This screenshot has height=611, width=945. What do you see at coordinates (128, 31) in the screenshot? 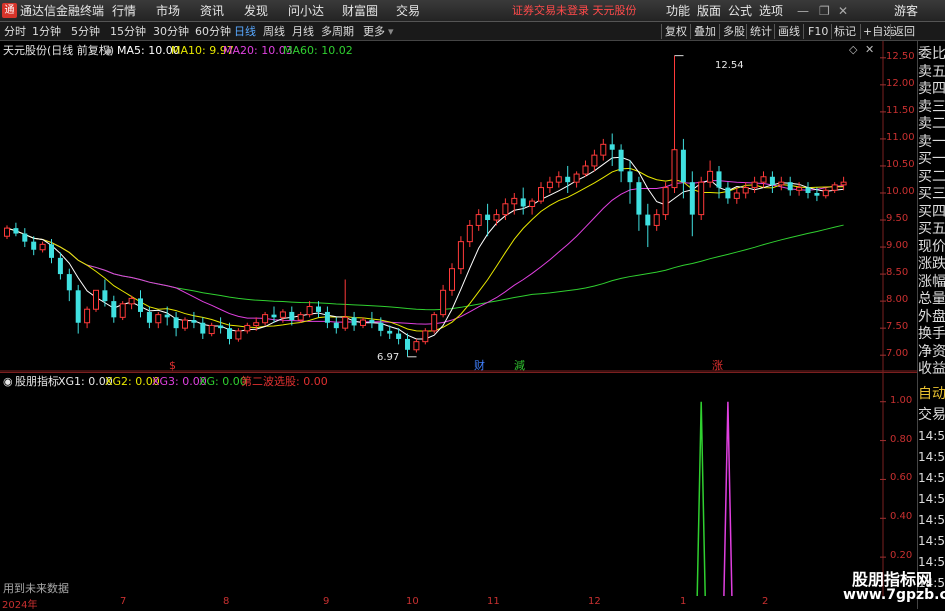
I see `period-15min: 15分钟` at bounding box center [128, 31].